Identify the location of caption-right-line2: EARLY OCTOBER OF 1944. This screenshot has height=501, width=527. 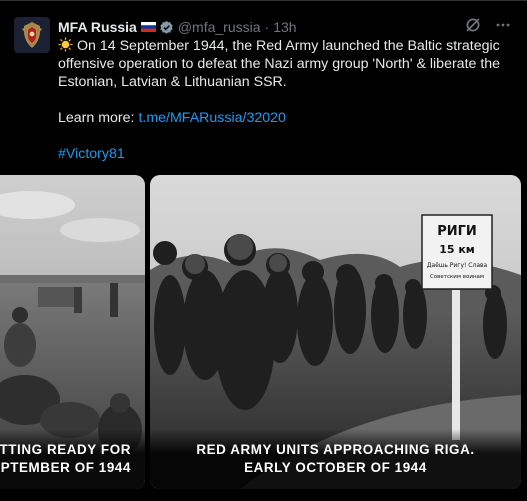
(335, 467).